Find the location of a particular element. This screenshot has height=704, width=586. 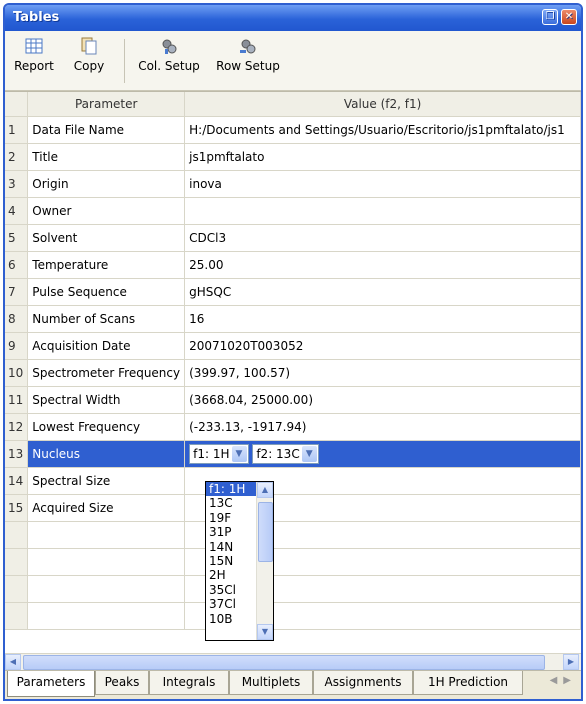

table-row: 3 Origin inova is located at coordinates (293, 184).